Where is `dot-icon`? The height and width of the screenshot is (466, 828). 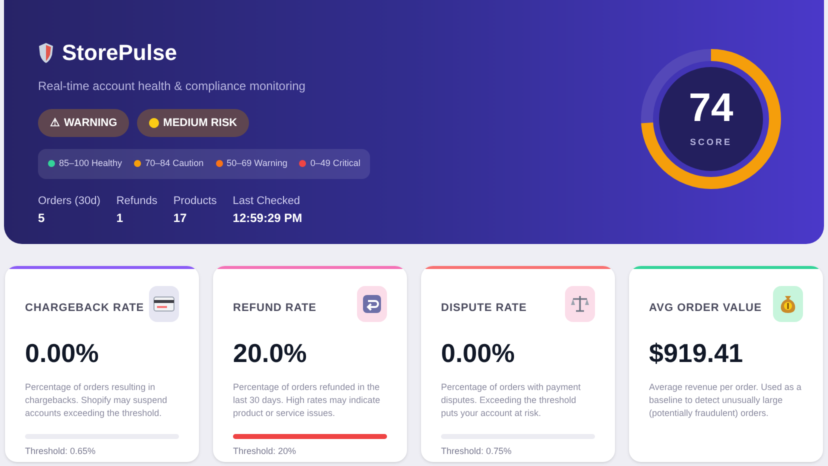
dot-icon is located at coordinates (154, 123).